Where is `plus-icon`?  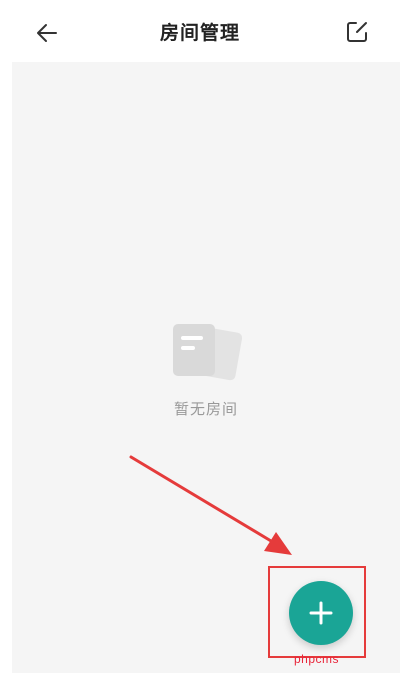
plus-icon is located at coordinates (321, 613).